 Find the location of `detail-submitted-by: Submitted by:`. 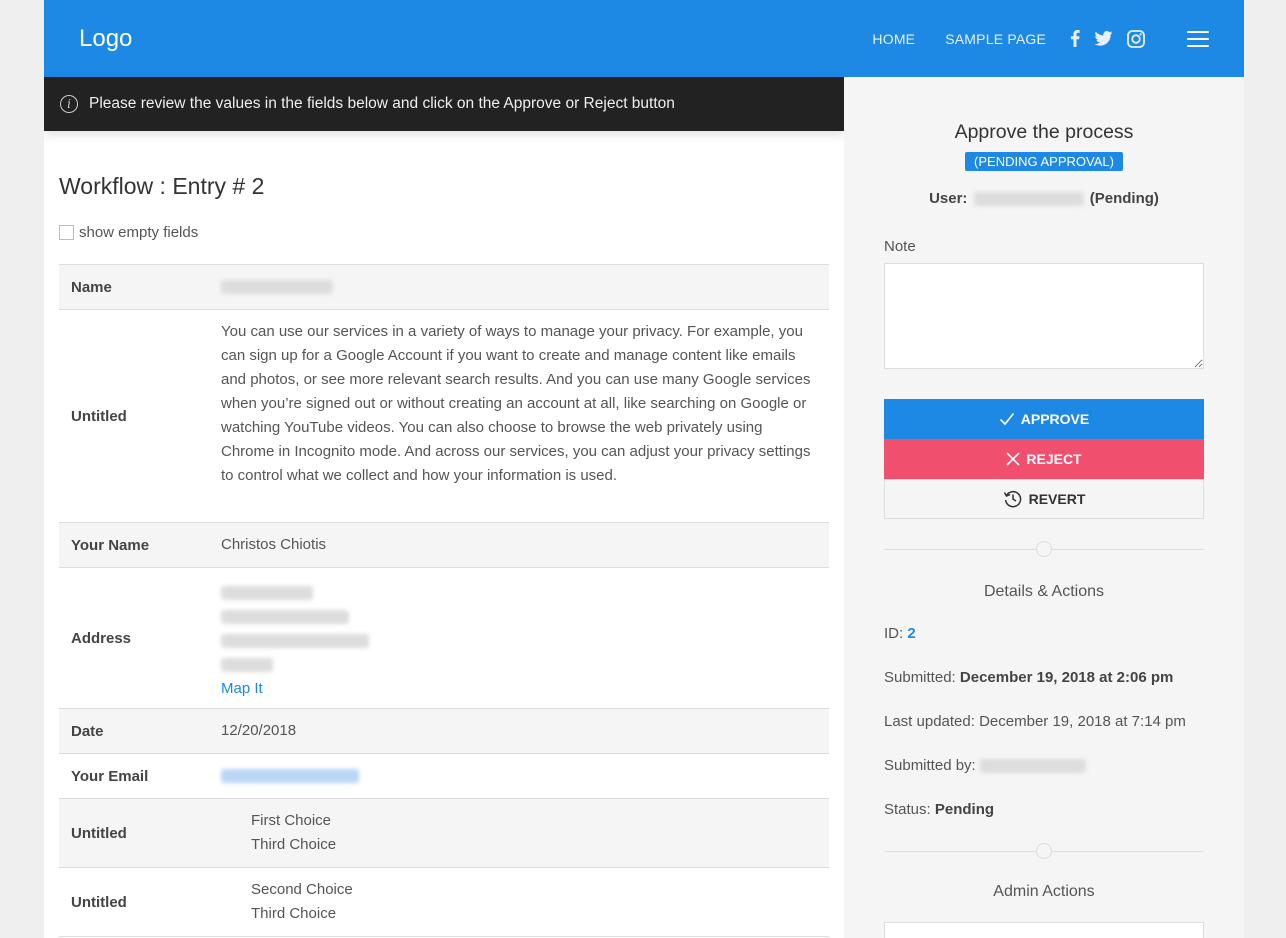

detail-submitted-by: Submitted by: is located at coordinates (1044, 766).